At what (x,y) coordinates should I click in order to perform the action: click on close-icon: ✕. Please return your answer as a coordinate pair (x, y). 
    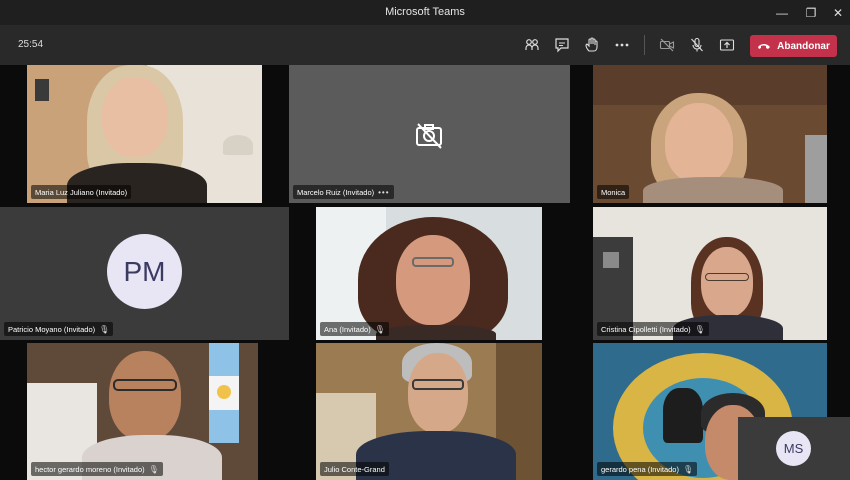
    Looking at the image, I should click on (837, 12).